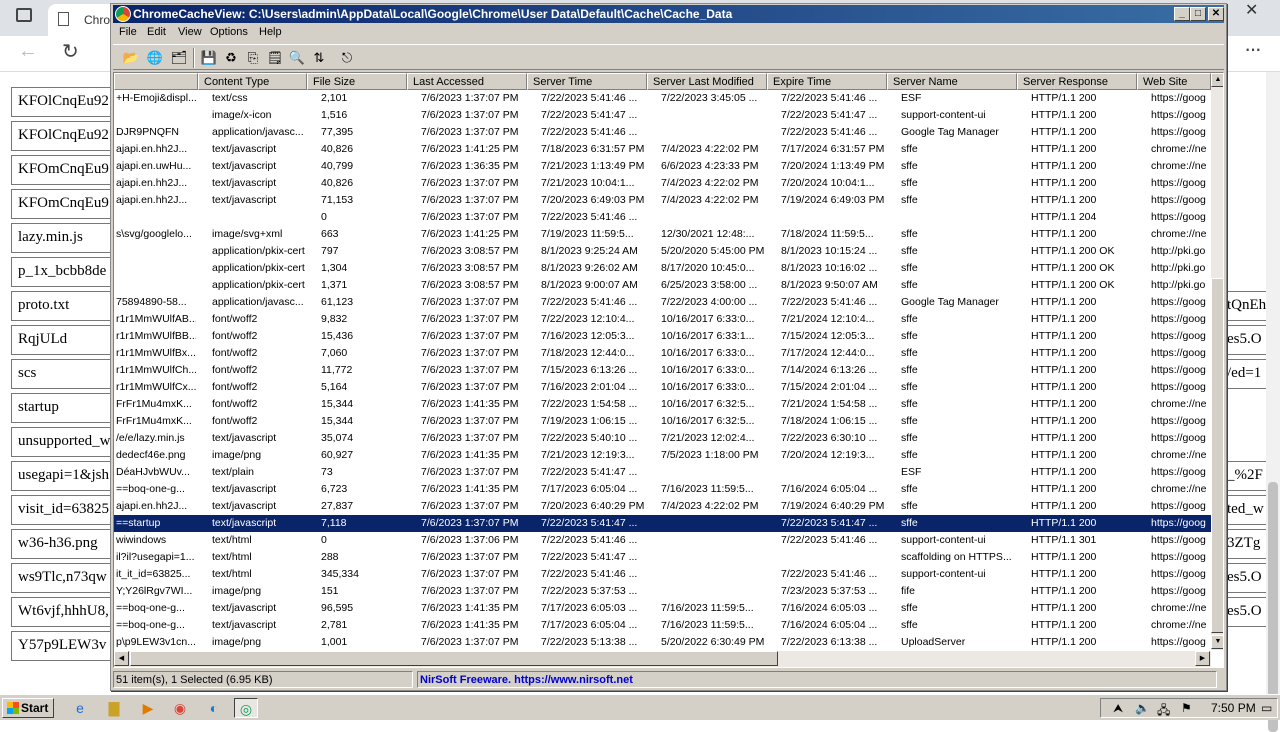  I want to click on scroll-up-icon: ▲, so click(1217, 80).